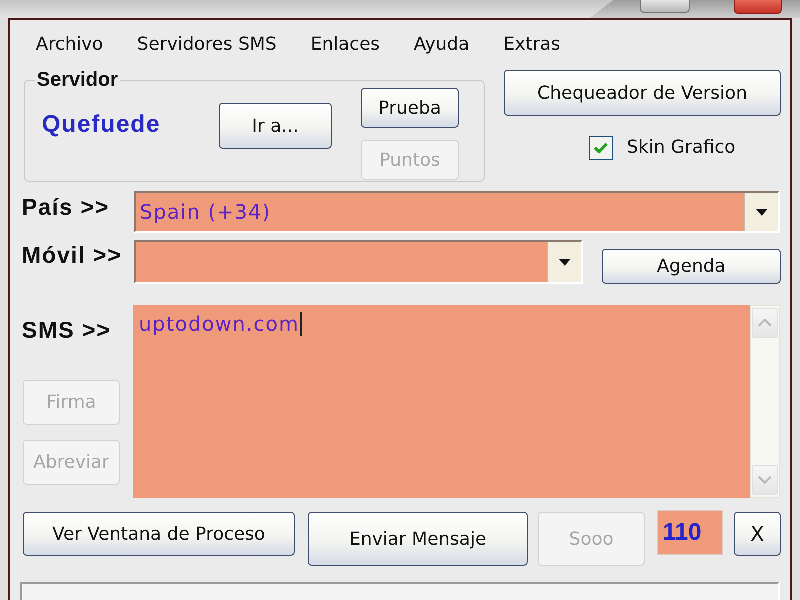 The width and height of the screenshot is (800, 600). Describe the element at coordinates (691, 266) in the screenshot. I see `agenda-button: Agenda` at that location.